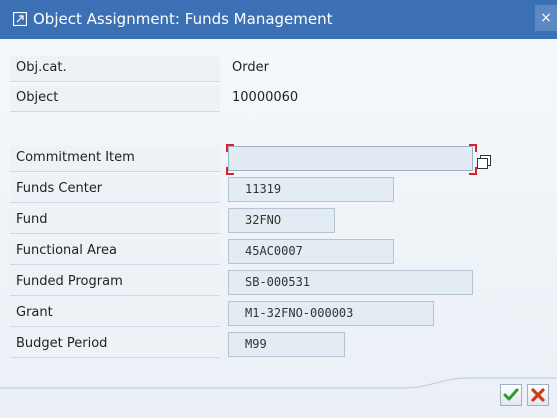 The width and height of the screenshot is (557, 418). What do you see at coordinates (183, 19) in the screenshot?
I see `dialog-title: Object Assignment: Funds Management` at bounding box center [183, 19].